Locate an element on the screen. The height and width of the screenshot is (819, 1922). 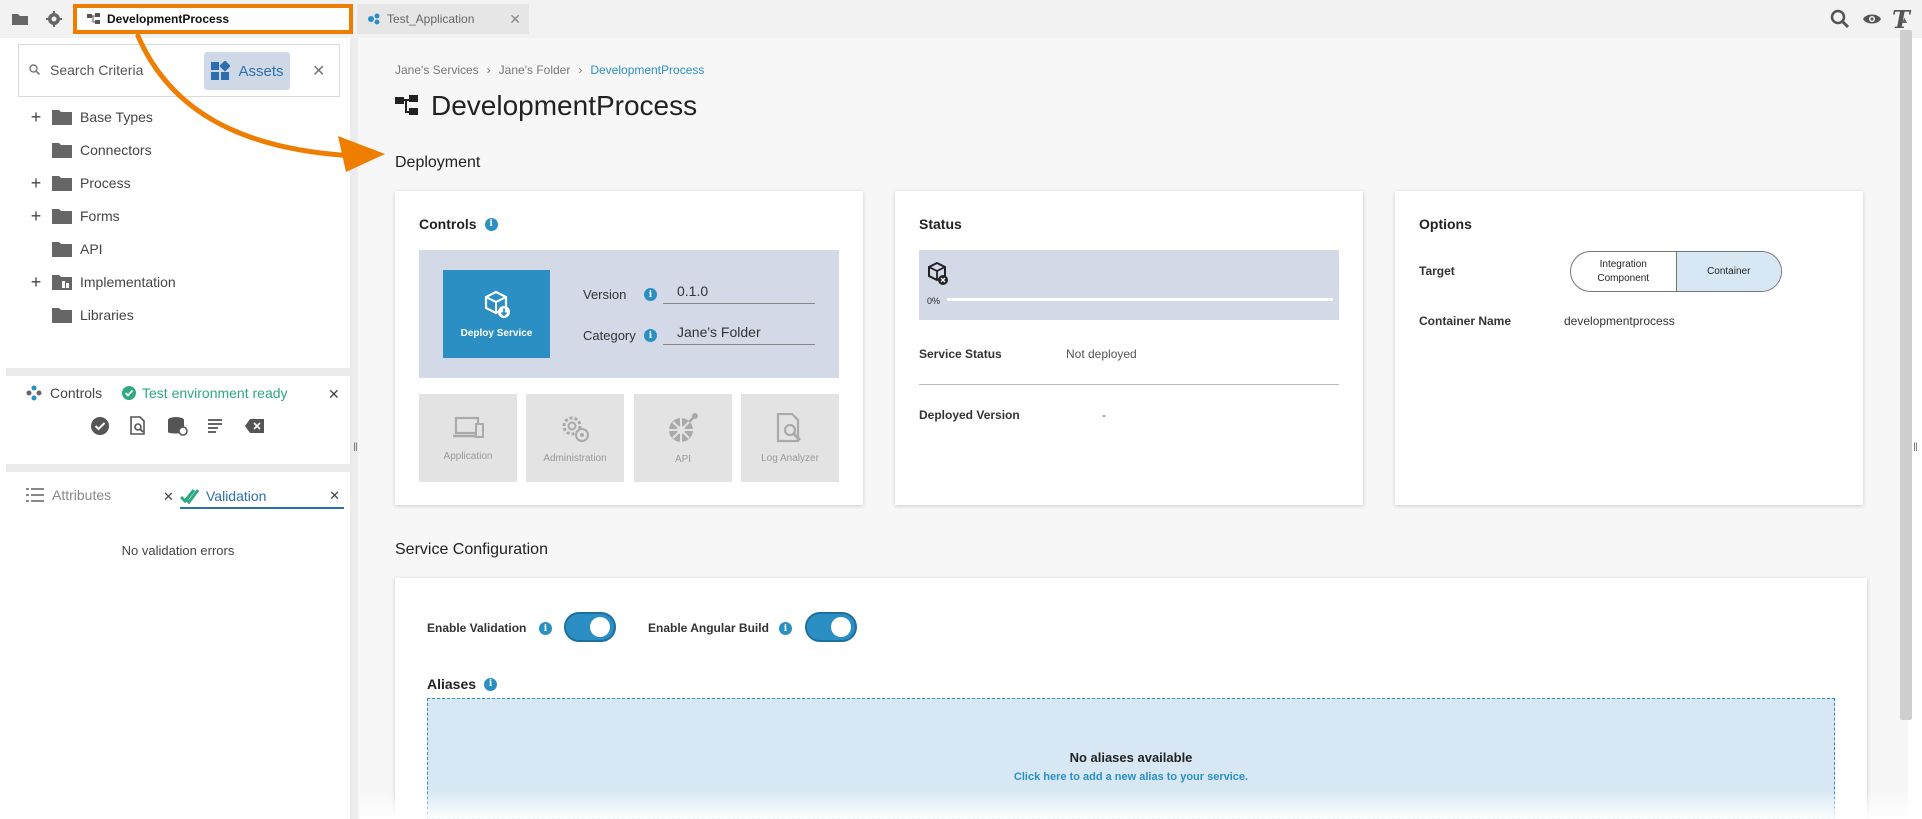
tree-item-base-types: + Base Types is located at coordinates (90, 117).